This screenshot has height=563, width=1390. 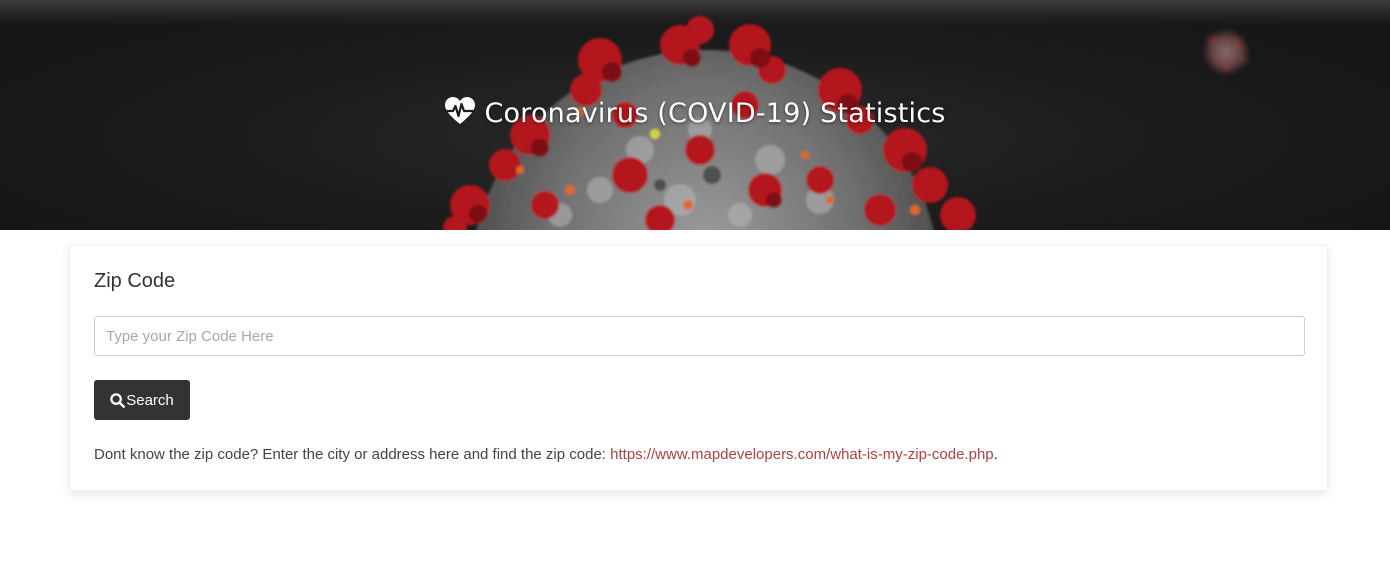 What do you see at coordinates (135, 281) in the screenshot?
I see `card-title: Zip Code` at bounding box center [135, 281].